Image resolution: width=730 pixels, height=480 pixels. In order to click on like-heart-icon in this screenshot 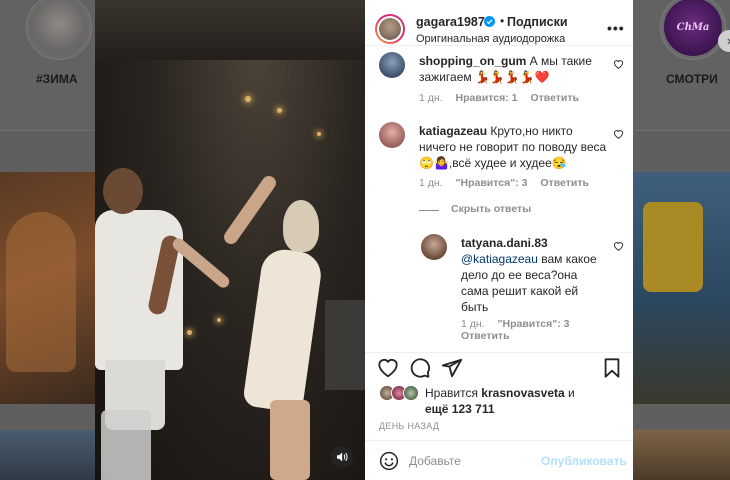, I will do `click(388, 368)`.